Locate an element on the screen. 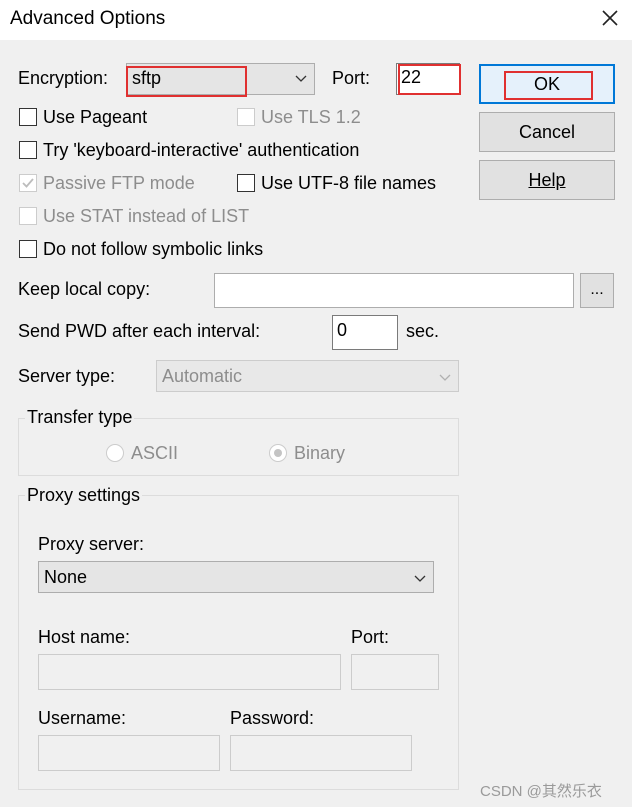 The height and width of the screenshot is (807, 632). username-label: Username: is located at coordinates (82, 718).